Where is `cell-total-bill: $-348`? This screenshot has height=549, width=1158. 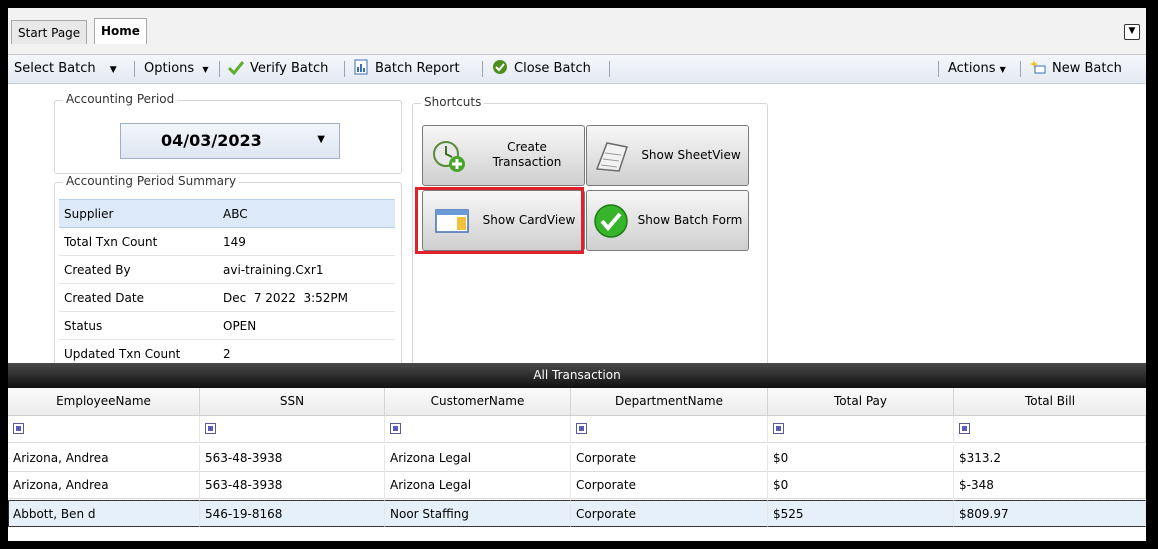
cell-total-bill: $-348 is located at coordinates (1050, 485).